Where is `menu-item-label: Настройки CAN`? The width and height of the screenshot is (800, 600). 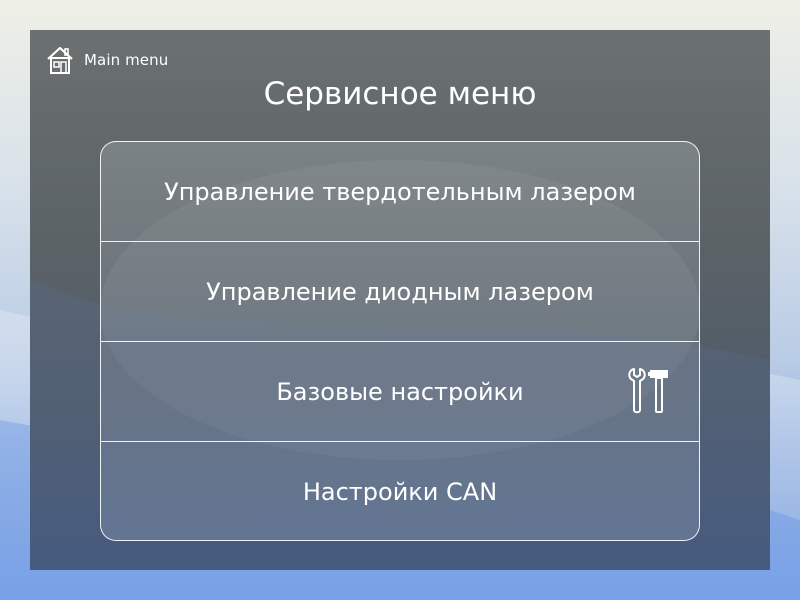 menu-item-label: Настройки CAN is located at coordinates (400, 491).